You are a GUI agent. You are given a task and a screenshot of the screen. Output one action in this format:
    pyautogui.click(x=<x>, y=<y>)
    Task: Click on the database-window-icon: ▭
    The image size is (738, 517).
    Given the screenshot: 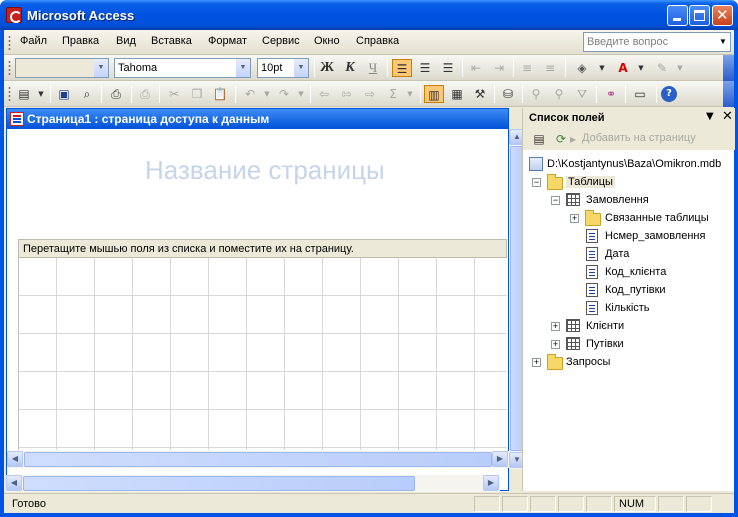 What is the action you would take?
    pyautogui.click(x=640, y=94)
    